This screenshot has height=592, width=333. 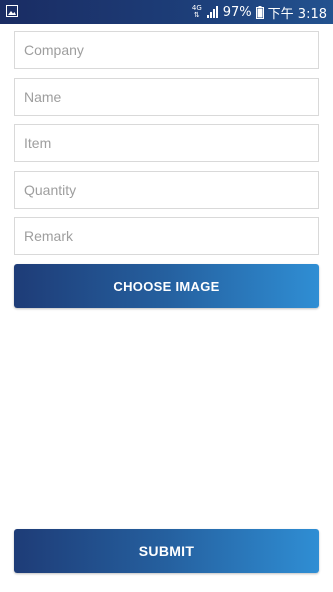 I want to click on signal-icon, so click(x=212, y=12).